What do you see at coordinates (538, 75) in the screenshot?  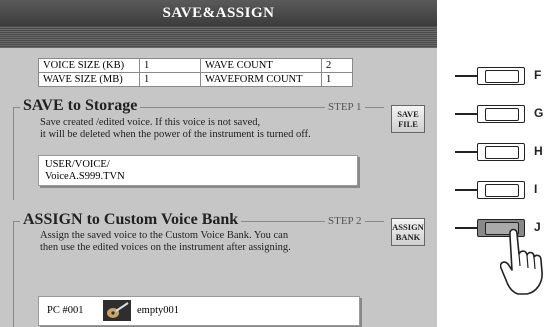 I see `button-letter-f: F` at bounding box center [538, 75].